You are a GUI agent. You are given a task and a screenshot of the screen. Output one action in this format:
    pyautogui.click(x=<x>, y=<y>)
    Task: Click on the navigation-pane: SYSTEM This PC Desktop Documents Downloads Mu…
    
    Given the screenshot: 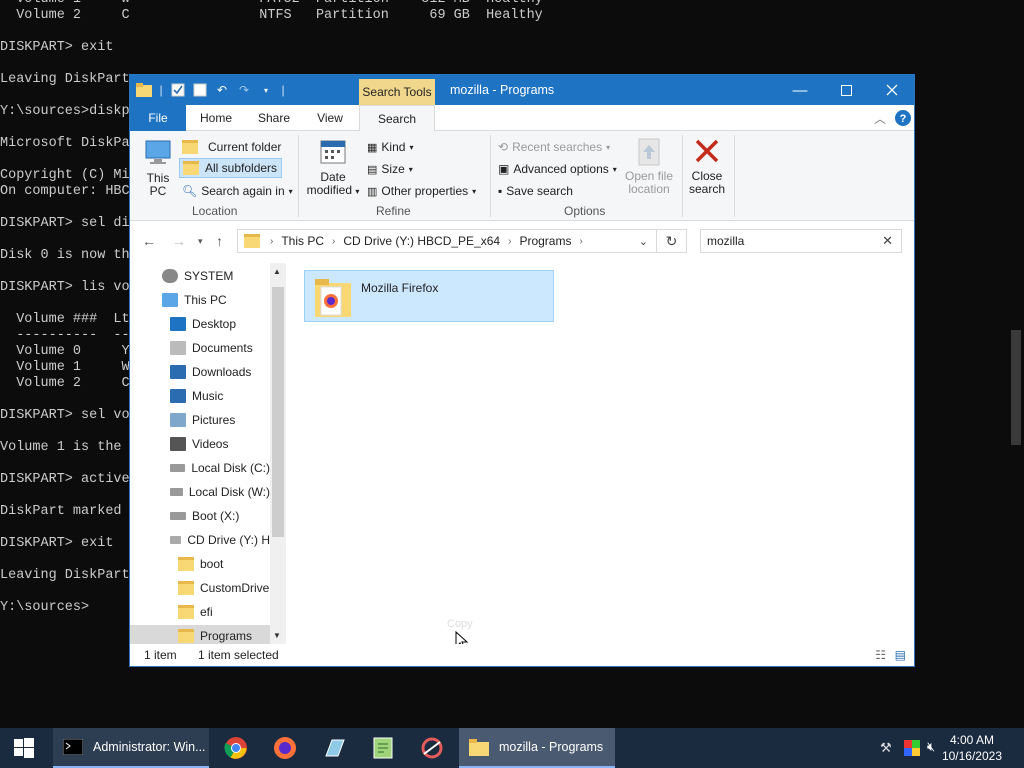 What is the action you would take?
    pyautogui.click(x=208, y=453)
    